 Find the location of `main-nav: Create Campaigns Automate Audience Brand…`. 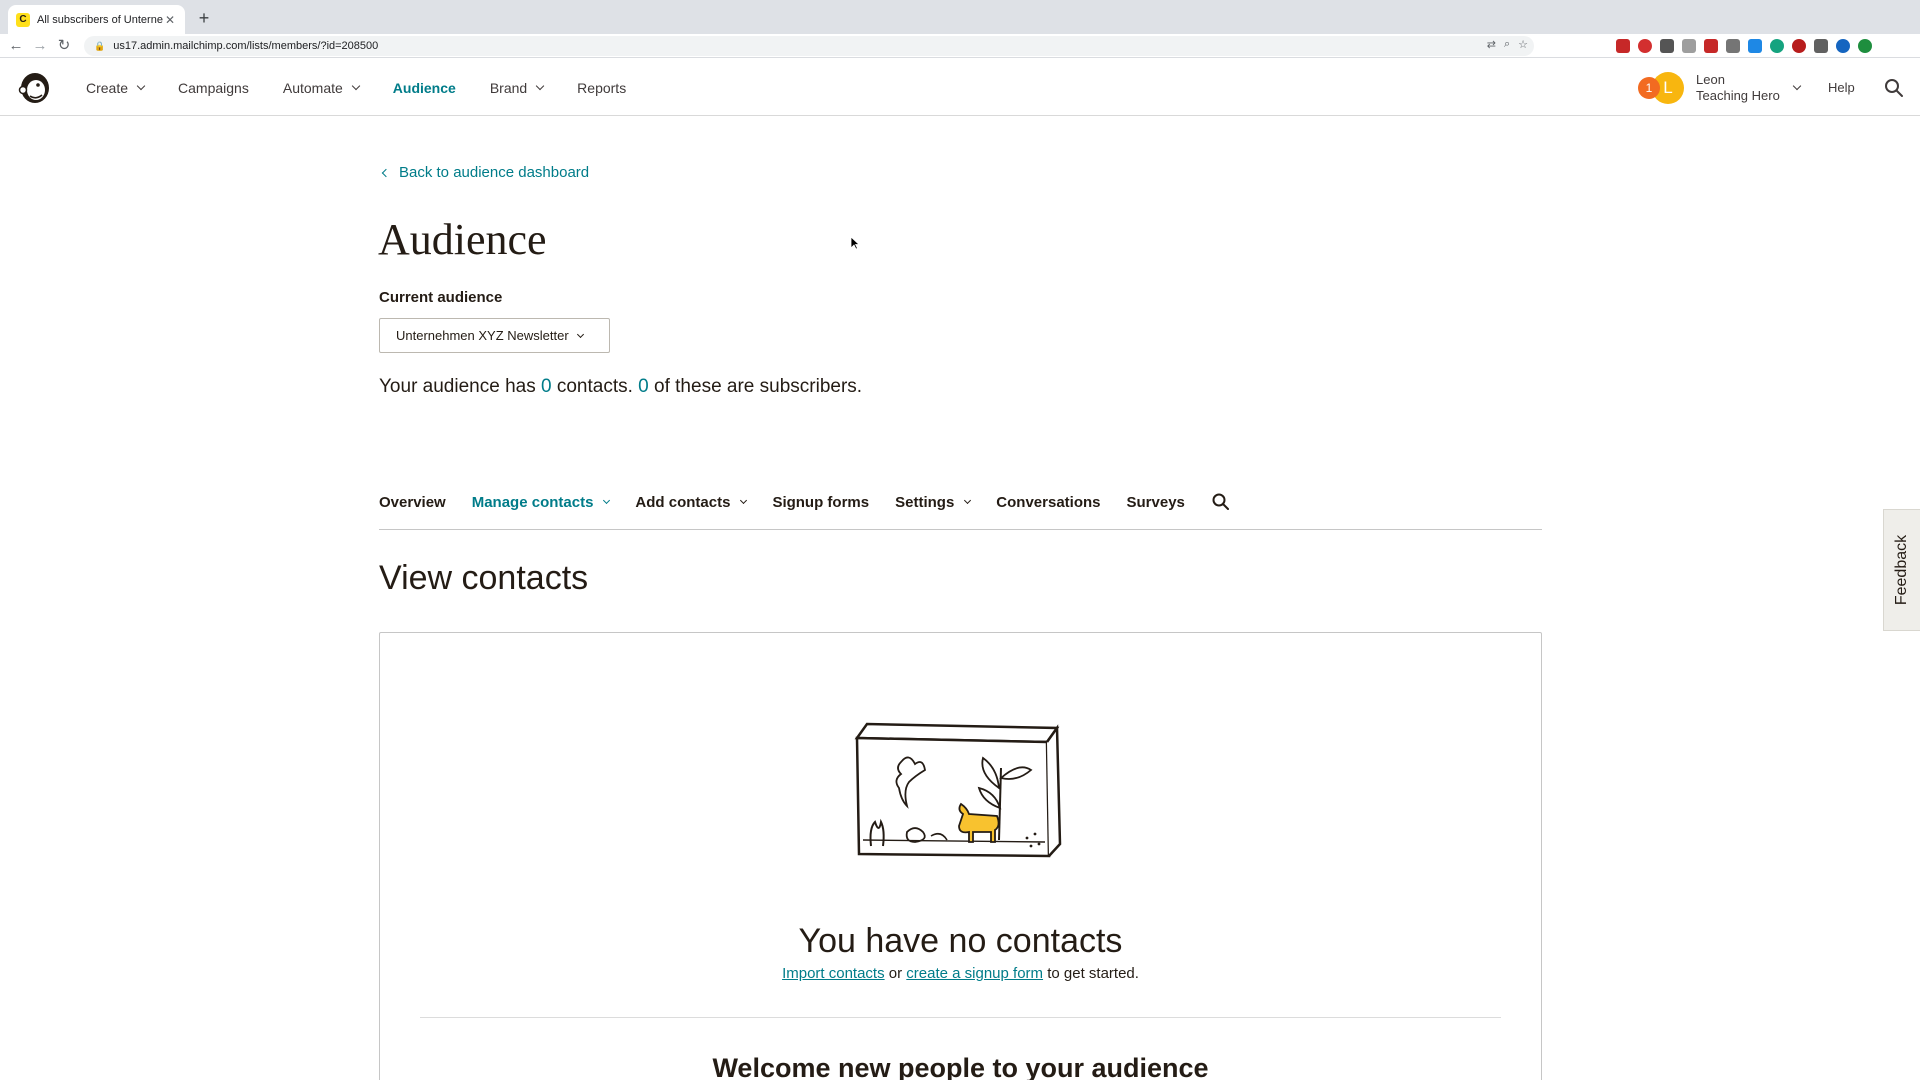

main-nav: Create Campaigns Automate Audience Brand… is located at coordinates (373, 87).